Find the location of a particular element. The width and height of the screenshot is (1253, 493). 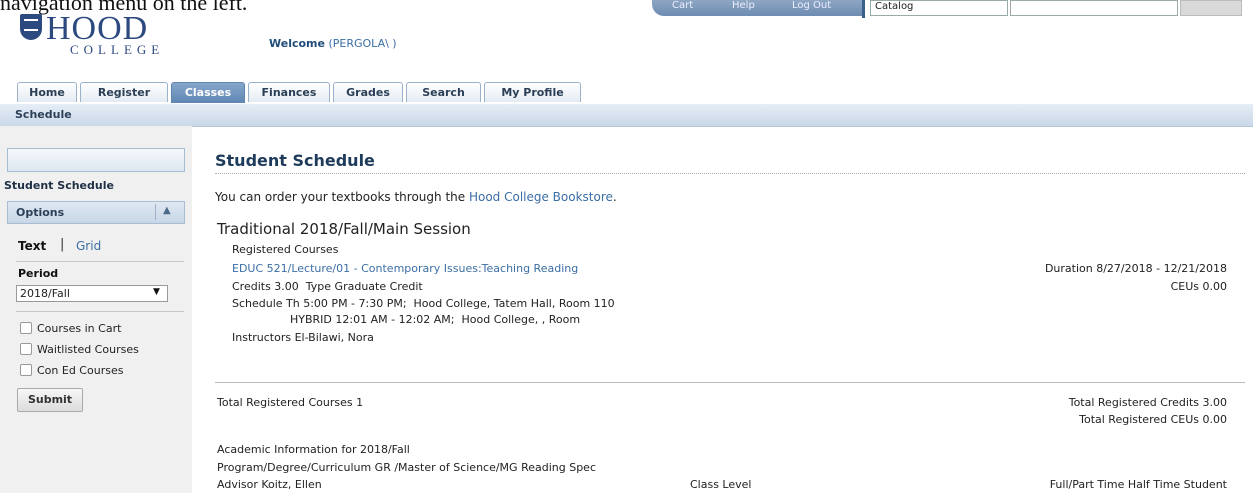

welcome-user: (PERGOLA\ ) is located at coordinates (362, 43).